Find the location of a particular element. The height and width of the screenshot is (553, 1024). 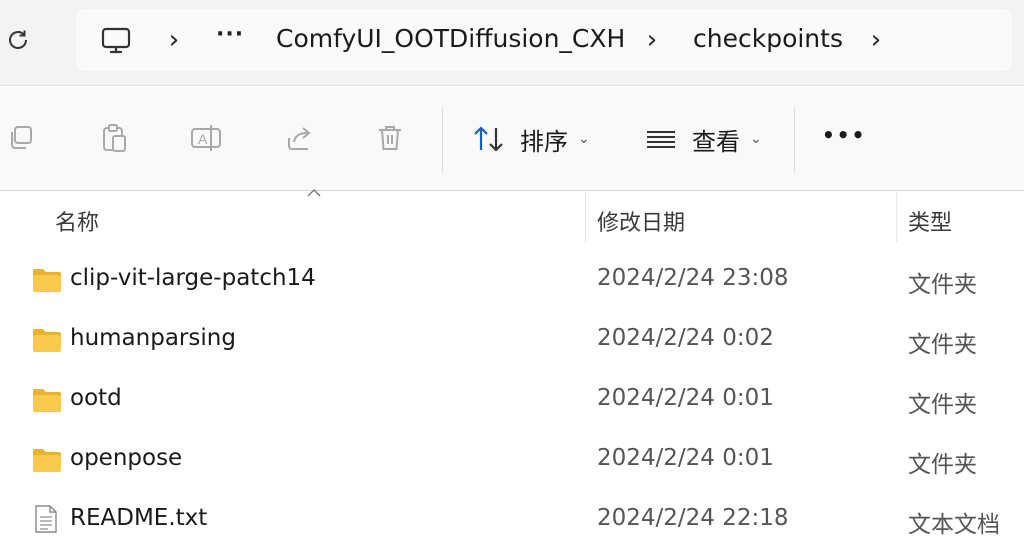

paste-icon is located at coordinates (114, 138).